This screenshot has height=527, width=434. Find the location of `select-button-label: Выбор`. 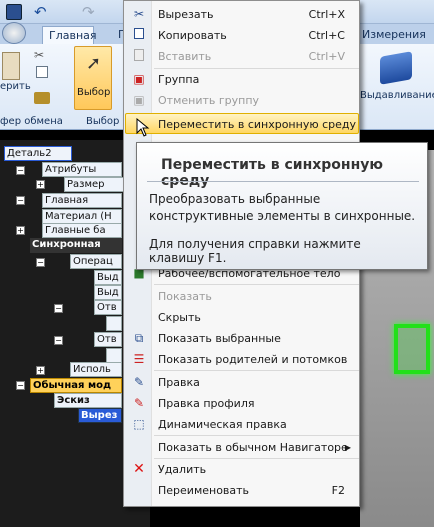

select-button-label: Выбор is located at coordinates (94, 92).